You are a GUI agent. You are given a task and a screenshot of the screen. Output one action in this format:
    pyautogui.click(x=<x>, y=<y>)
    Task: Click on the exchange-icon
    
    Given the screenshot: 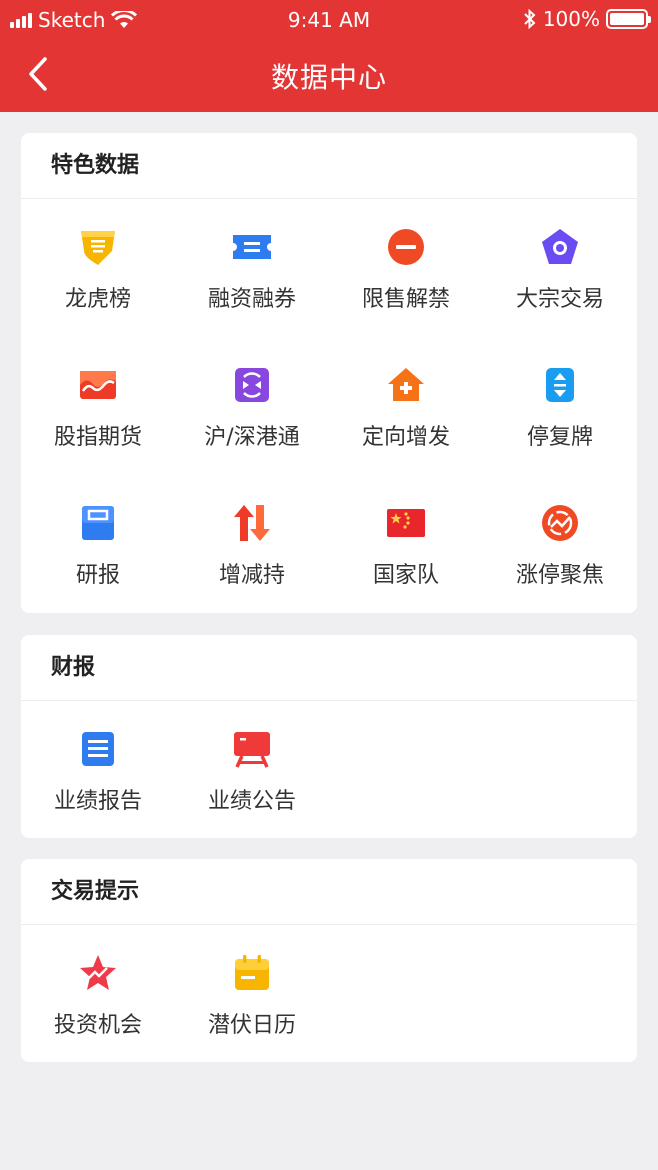 What is the action you would take?
    pyautogui.click(x=252, y=385)
    